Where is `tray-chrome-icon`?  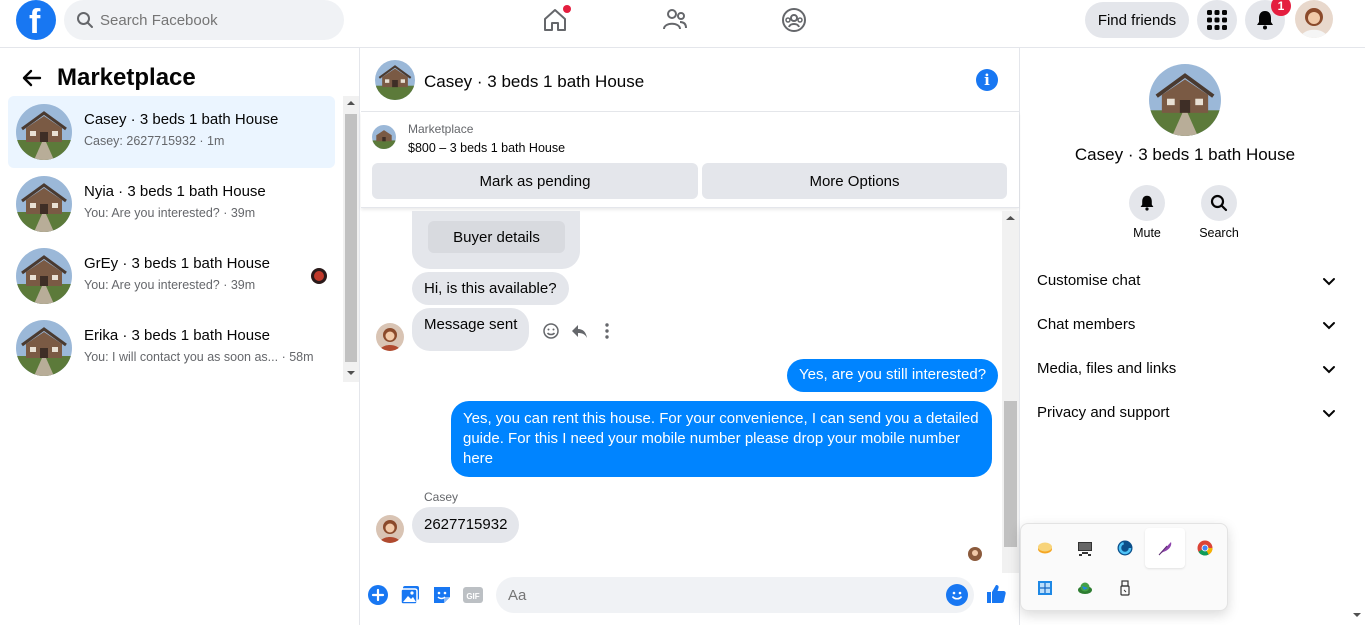
tray-chrome-icon is located at coordinates (1205, 548).